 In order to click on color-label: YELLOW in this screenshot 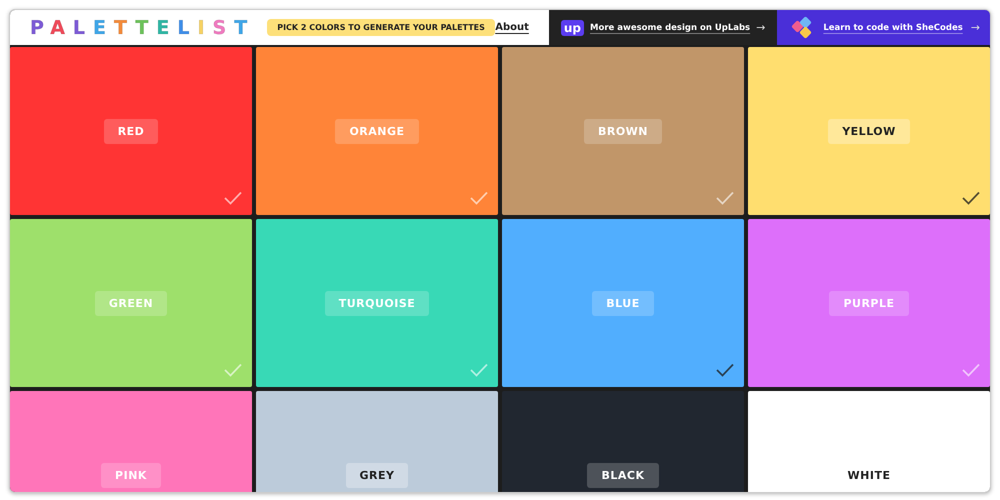, I will do `click(869, 131)`.